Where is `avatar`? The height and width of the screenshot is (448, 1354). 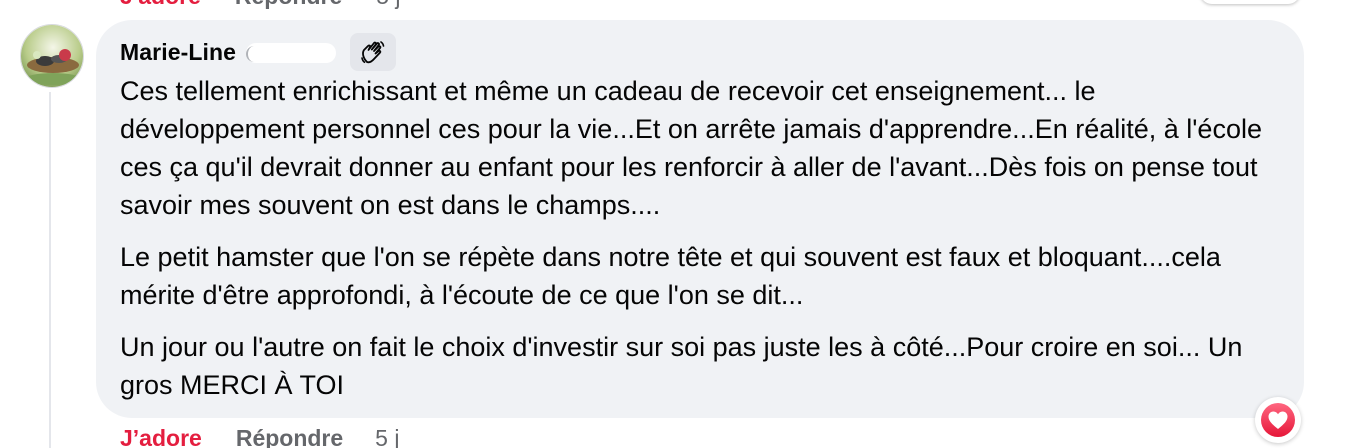
avatar is located at coordinates (52, 56).